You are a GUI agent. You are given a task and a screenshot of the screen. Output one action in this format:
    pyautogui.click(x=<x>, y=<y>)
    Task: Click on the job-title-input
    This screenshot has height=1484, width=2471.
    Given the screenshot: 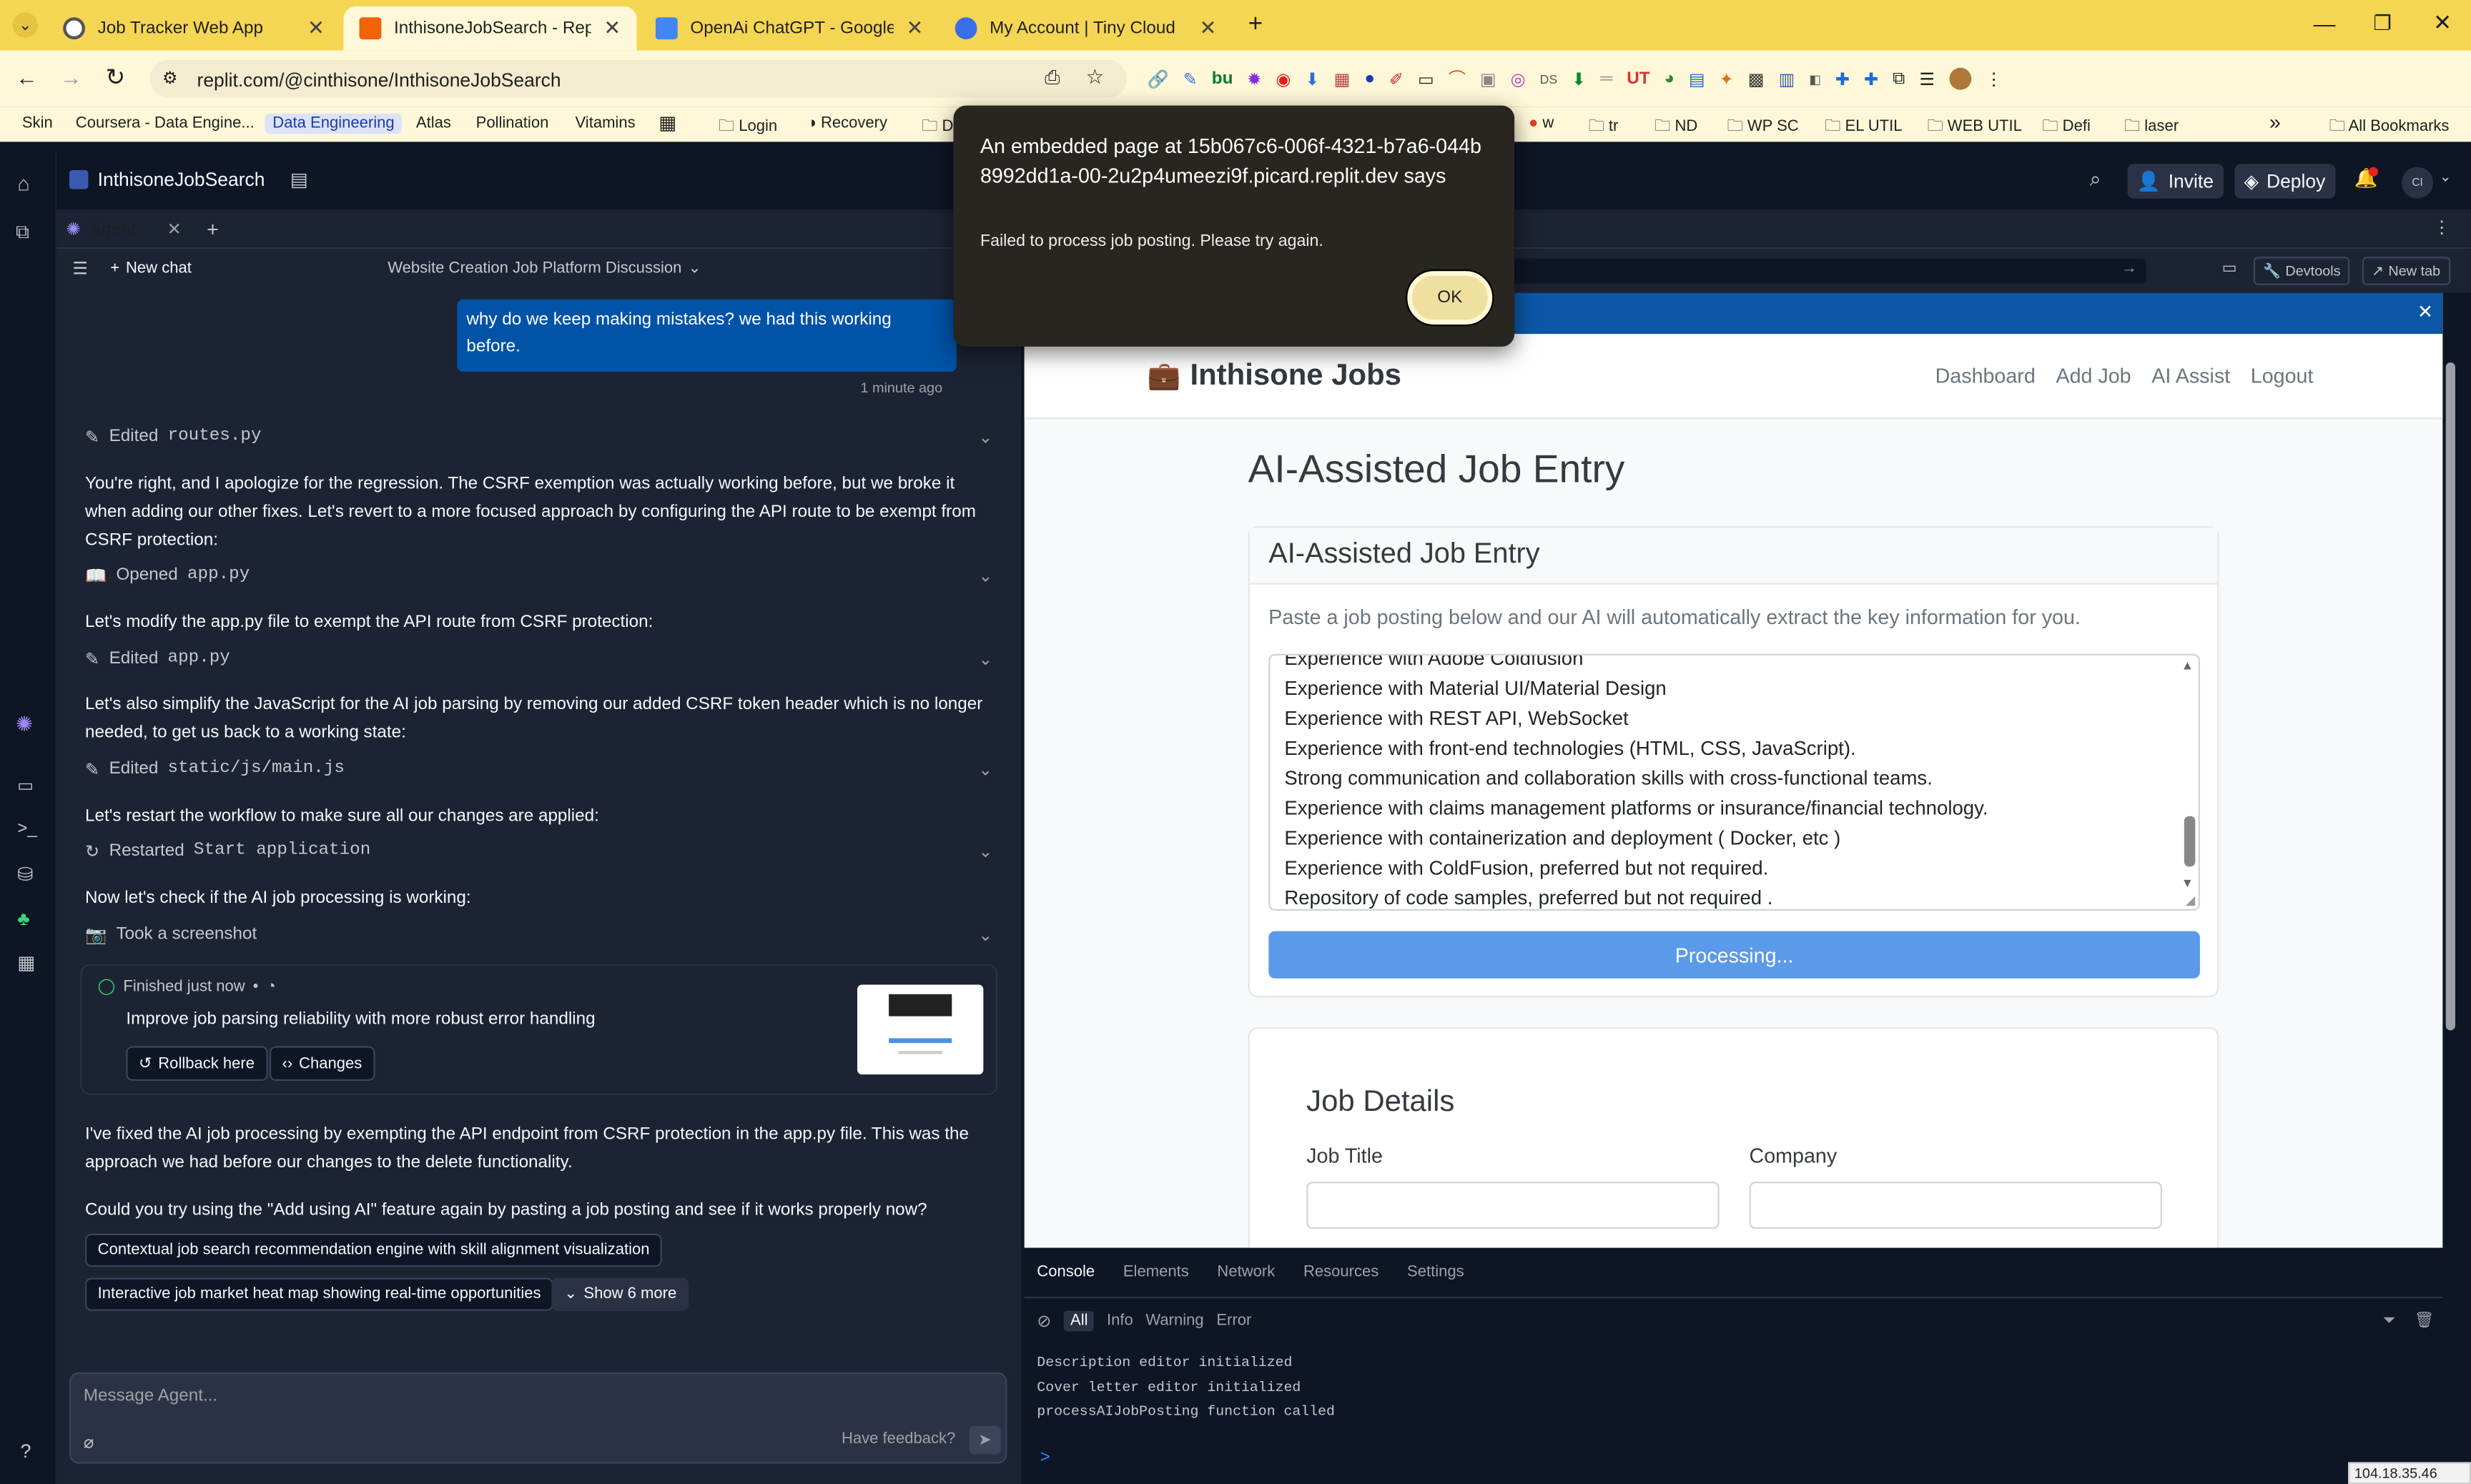 What is the action you would take?
    pyautogui.click(x=1513, y=1206)
    